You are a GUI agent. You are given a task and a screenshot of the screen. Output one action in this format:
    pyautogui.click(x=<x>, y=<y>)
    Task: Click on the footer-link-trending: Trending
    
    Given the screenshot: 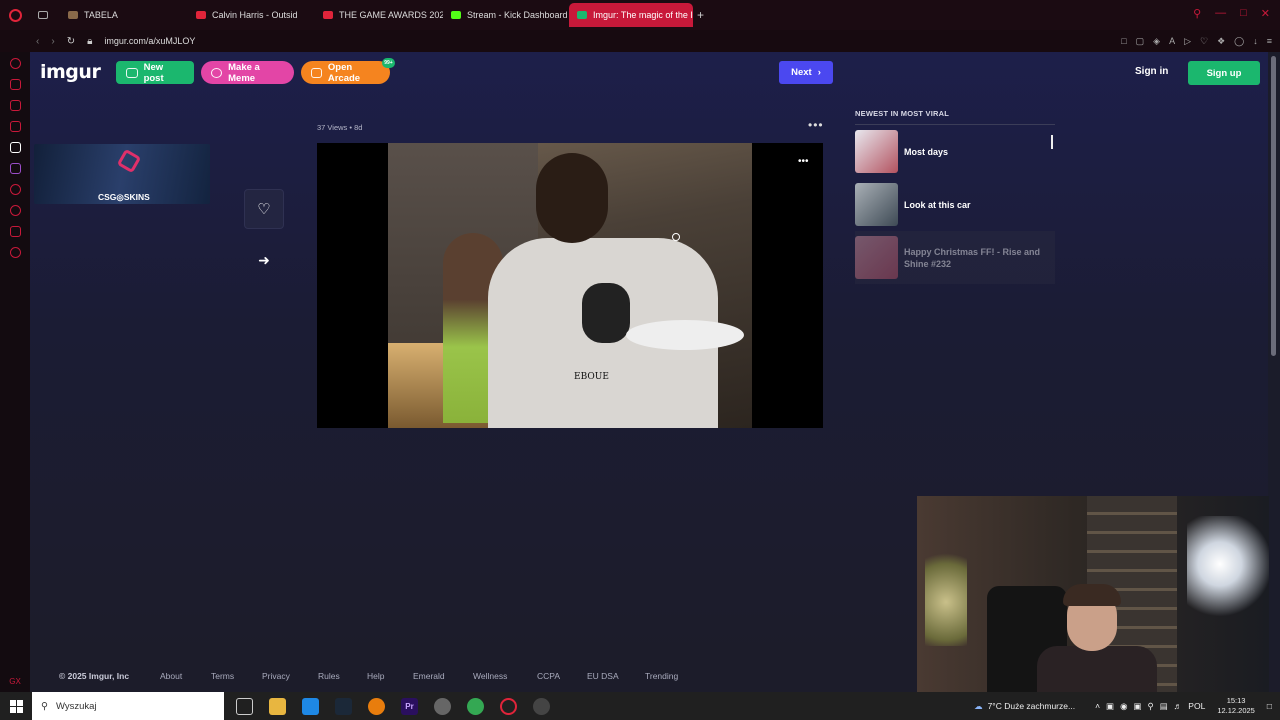 What is the action you would take?
    pyautogui.click(x=661, y=676)
    